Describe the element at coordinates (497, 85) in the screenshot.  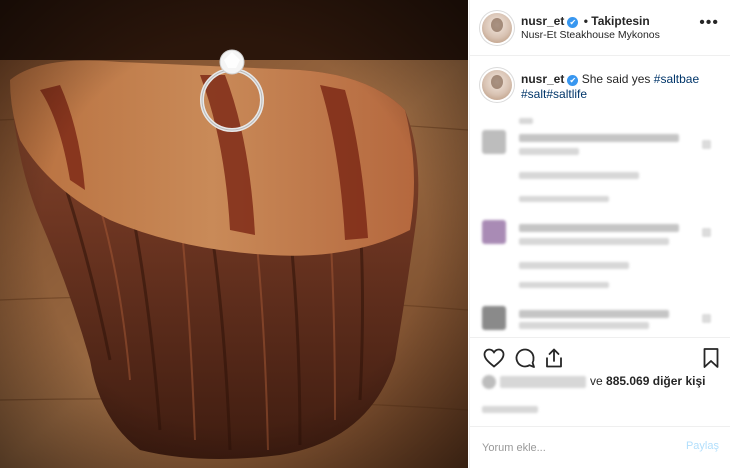
I see `caption-avatar` at that location.